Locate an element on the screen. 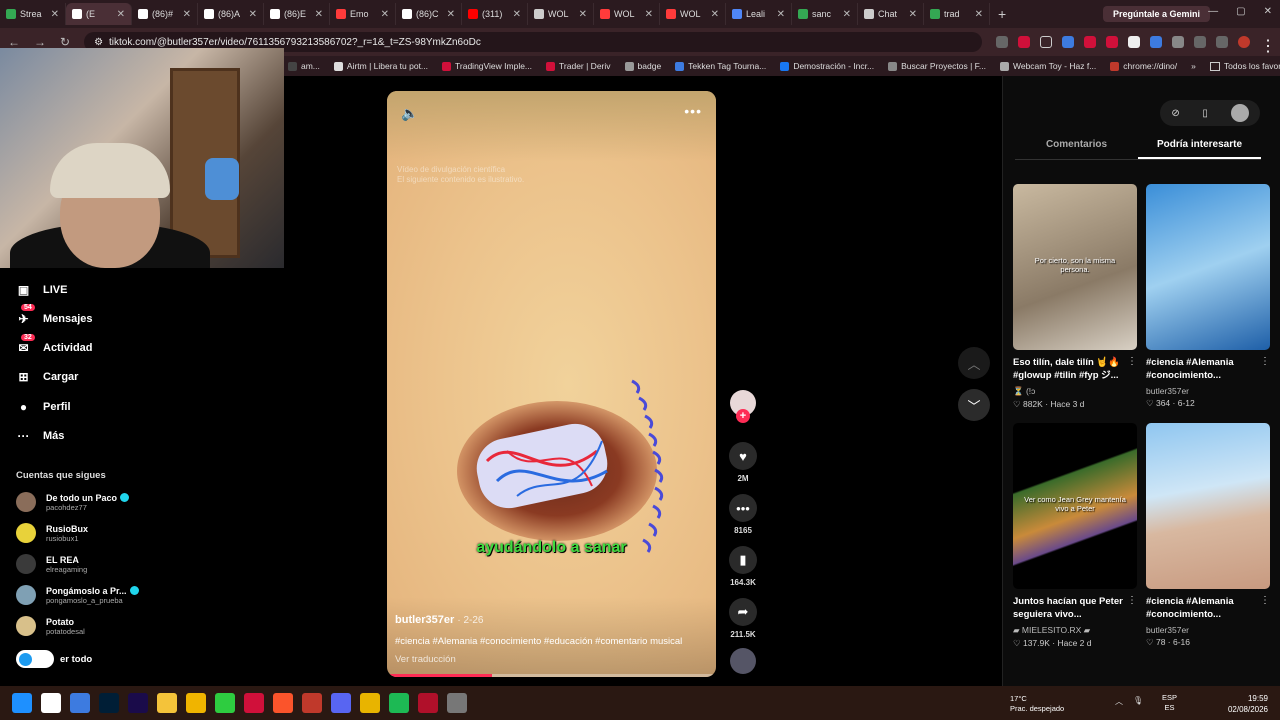 The image size is (1280, 720). tab-recommended: Podría interesarte is located at coordinates (1199, 146).